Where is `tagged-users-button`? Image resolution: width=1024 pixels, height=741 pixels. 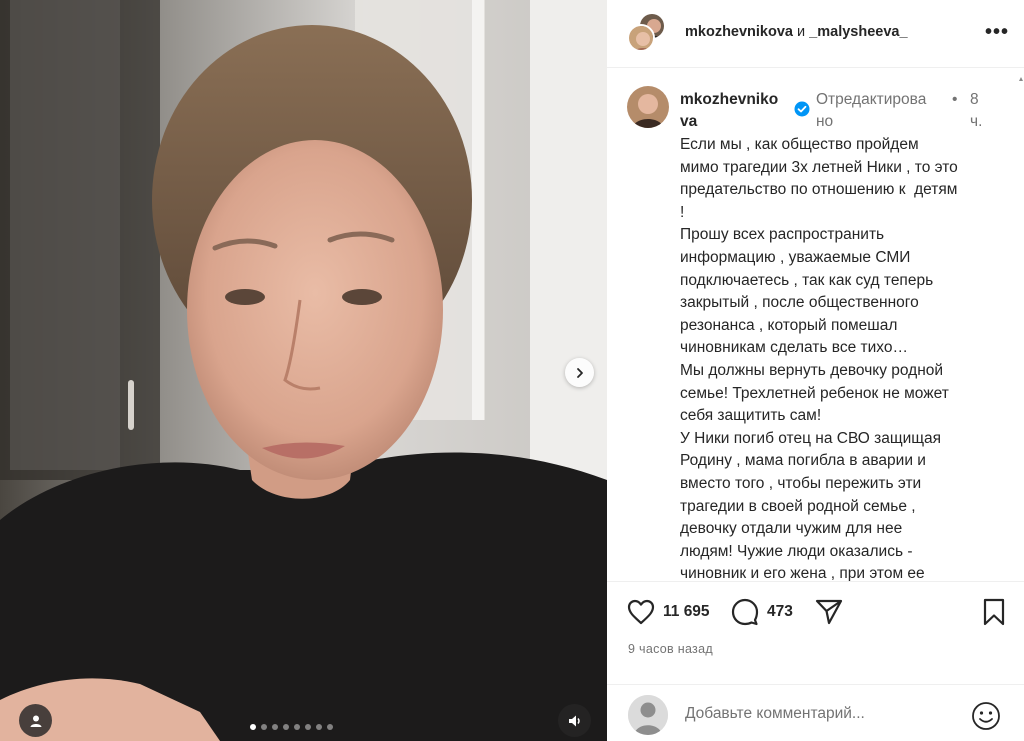 tagged-users-button is located at coordinates (35, 720).